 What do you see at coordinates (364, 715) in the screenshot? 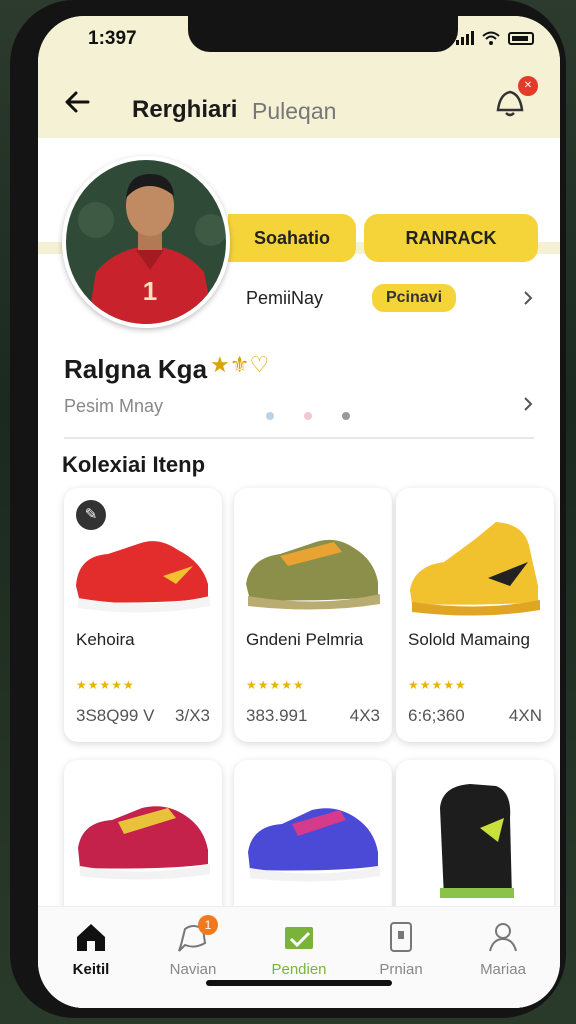
I see `product-size: 4X3` at bounding box center [364, 715].